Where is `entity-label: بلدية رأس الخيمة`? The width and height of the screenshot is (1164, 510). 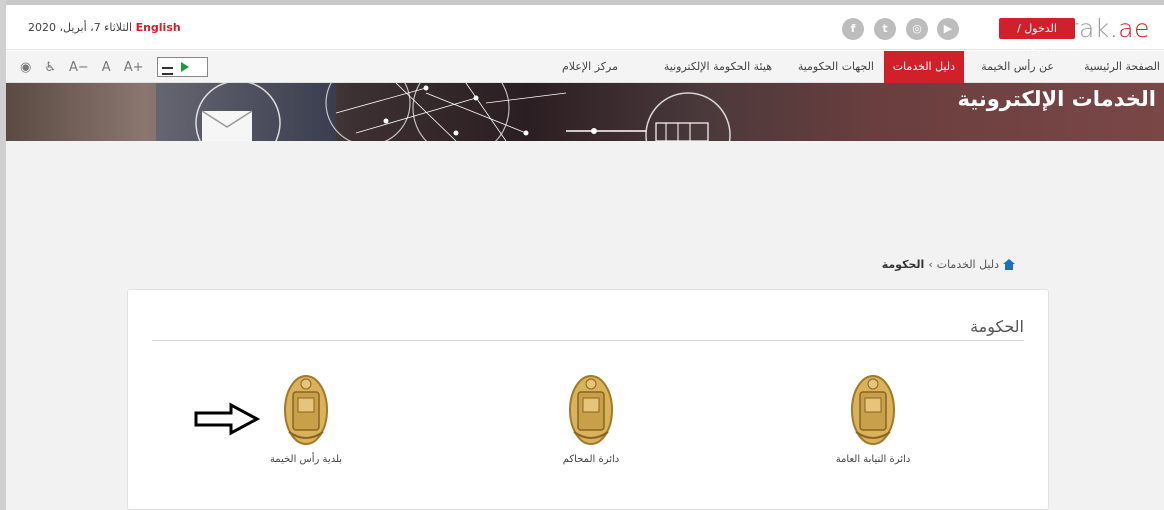 entity-label: بلدية رأس الخيمة is located at coordinates (306, 459).